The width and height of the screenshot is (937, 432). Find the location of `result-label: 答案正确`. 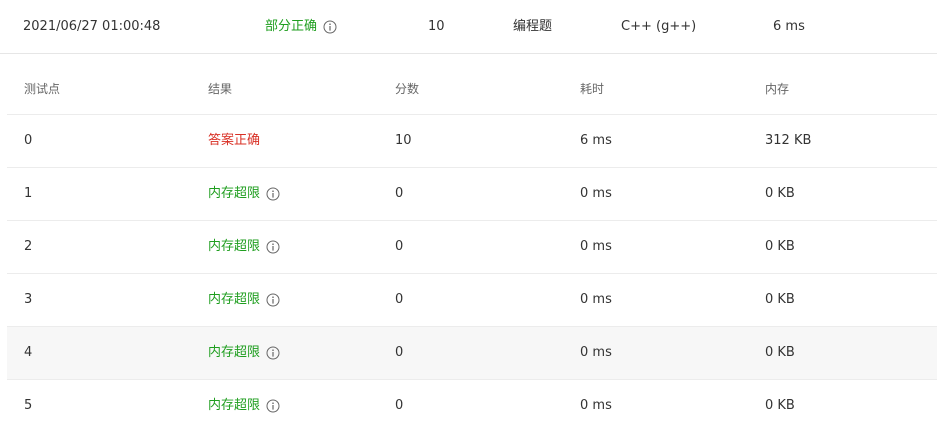

result-label: 答案正确 is located at coordinates (234, 140).